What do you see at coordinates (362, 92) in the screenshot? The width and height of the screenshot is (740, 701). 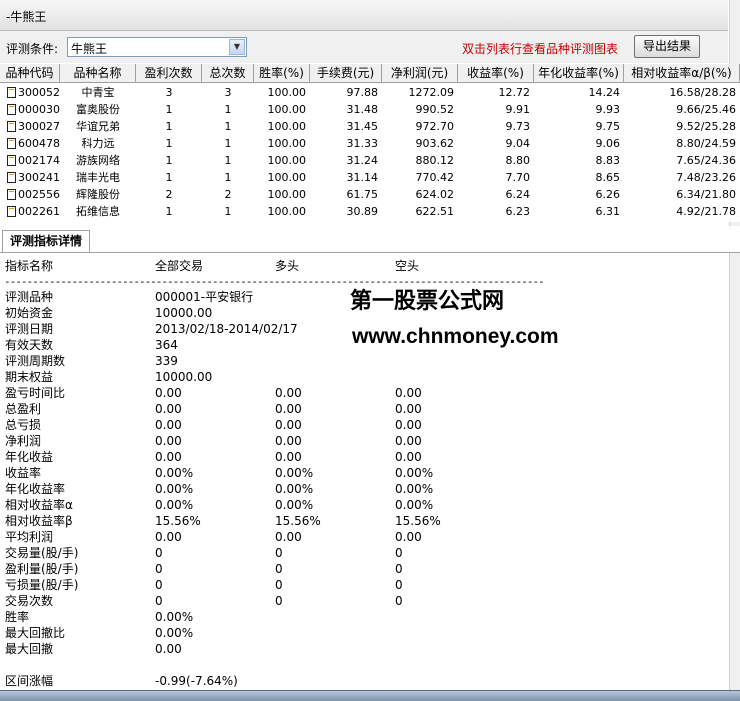 I see `table-cell: 97.88` at bounding box center [362, 92].